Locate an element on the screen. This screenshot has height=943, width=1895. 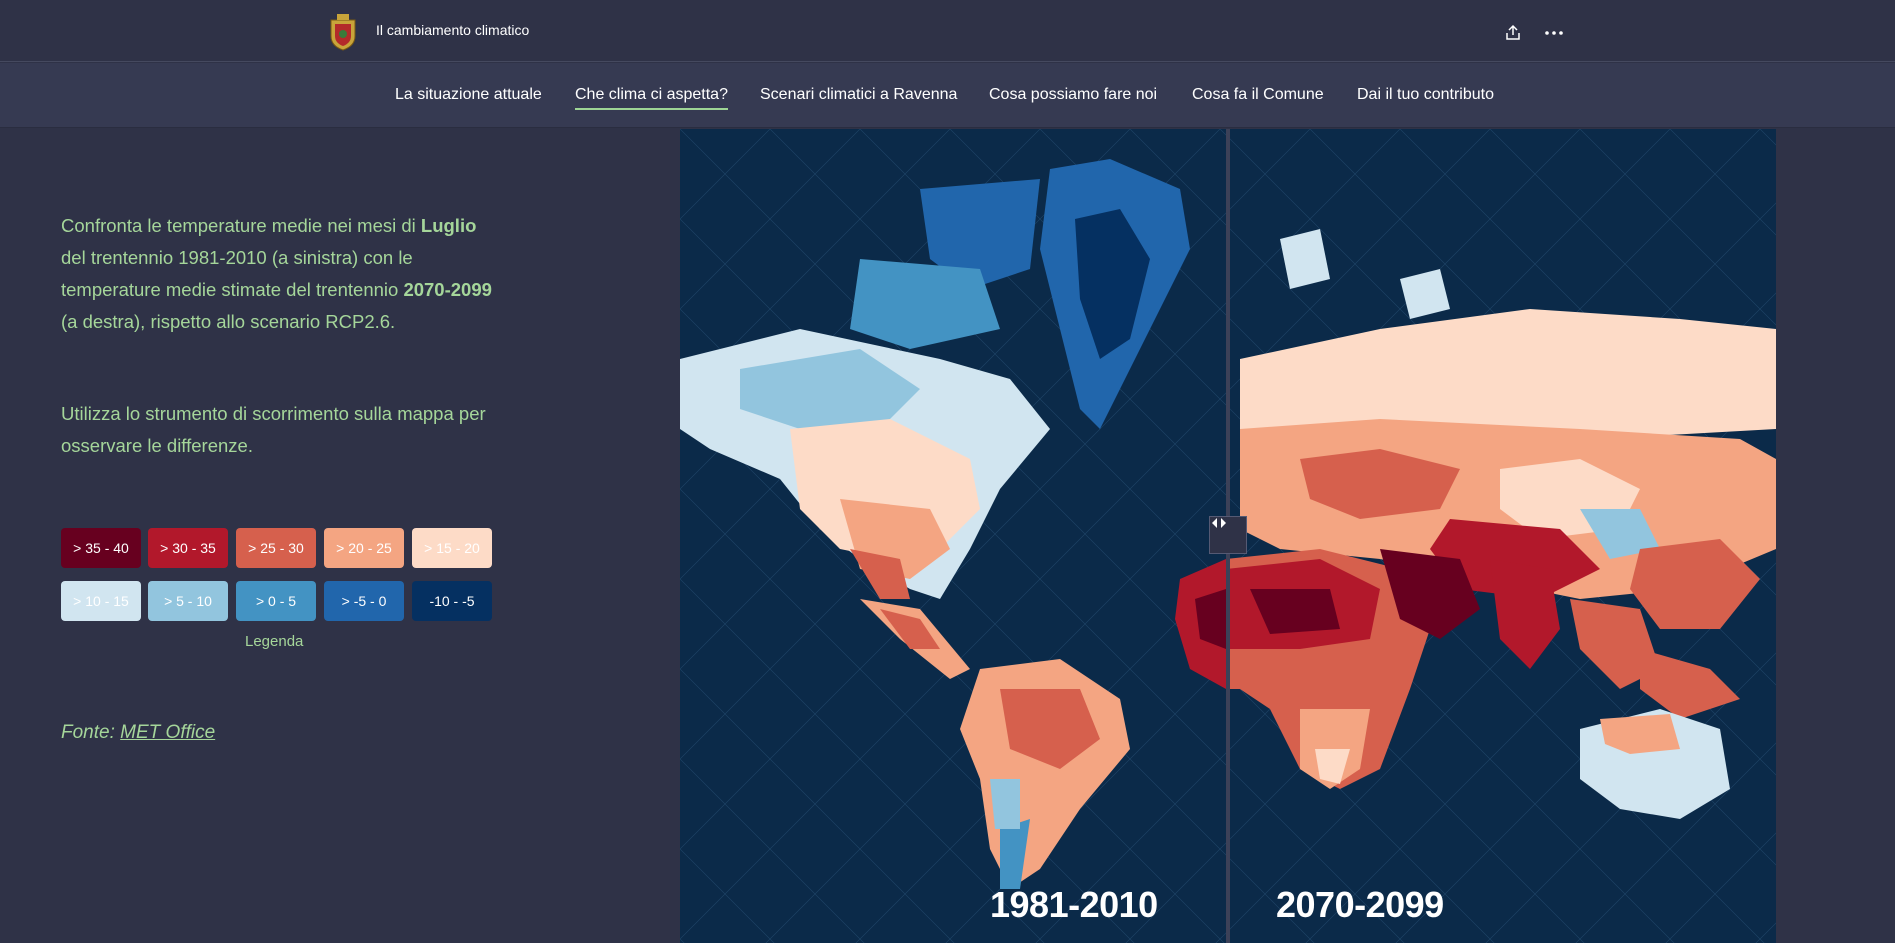
nav-item-situazione-attuale: La situazione attuale is located at coordinates (468, 95).